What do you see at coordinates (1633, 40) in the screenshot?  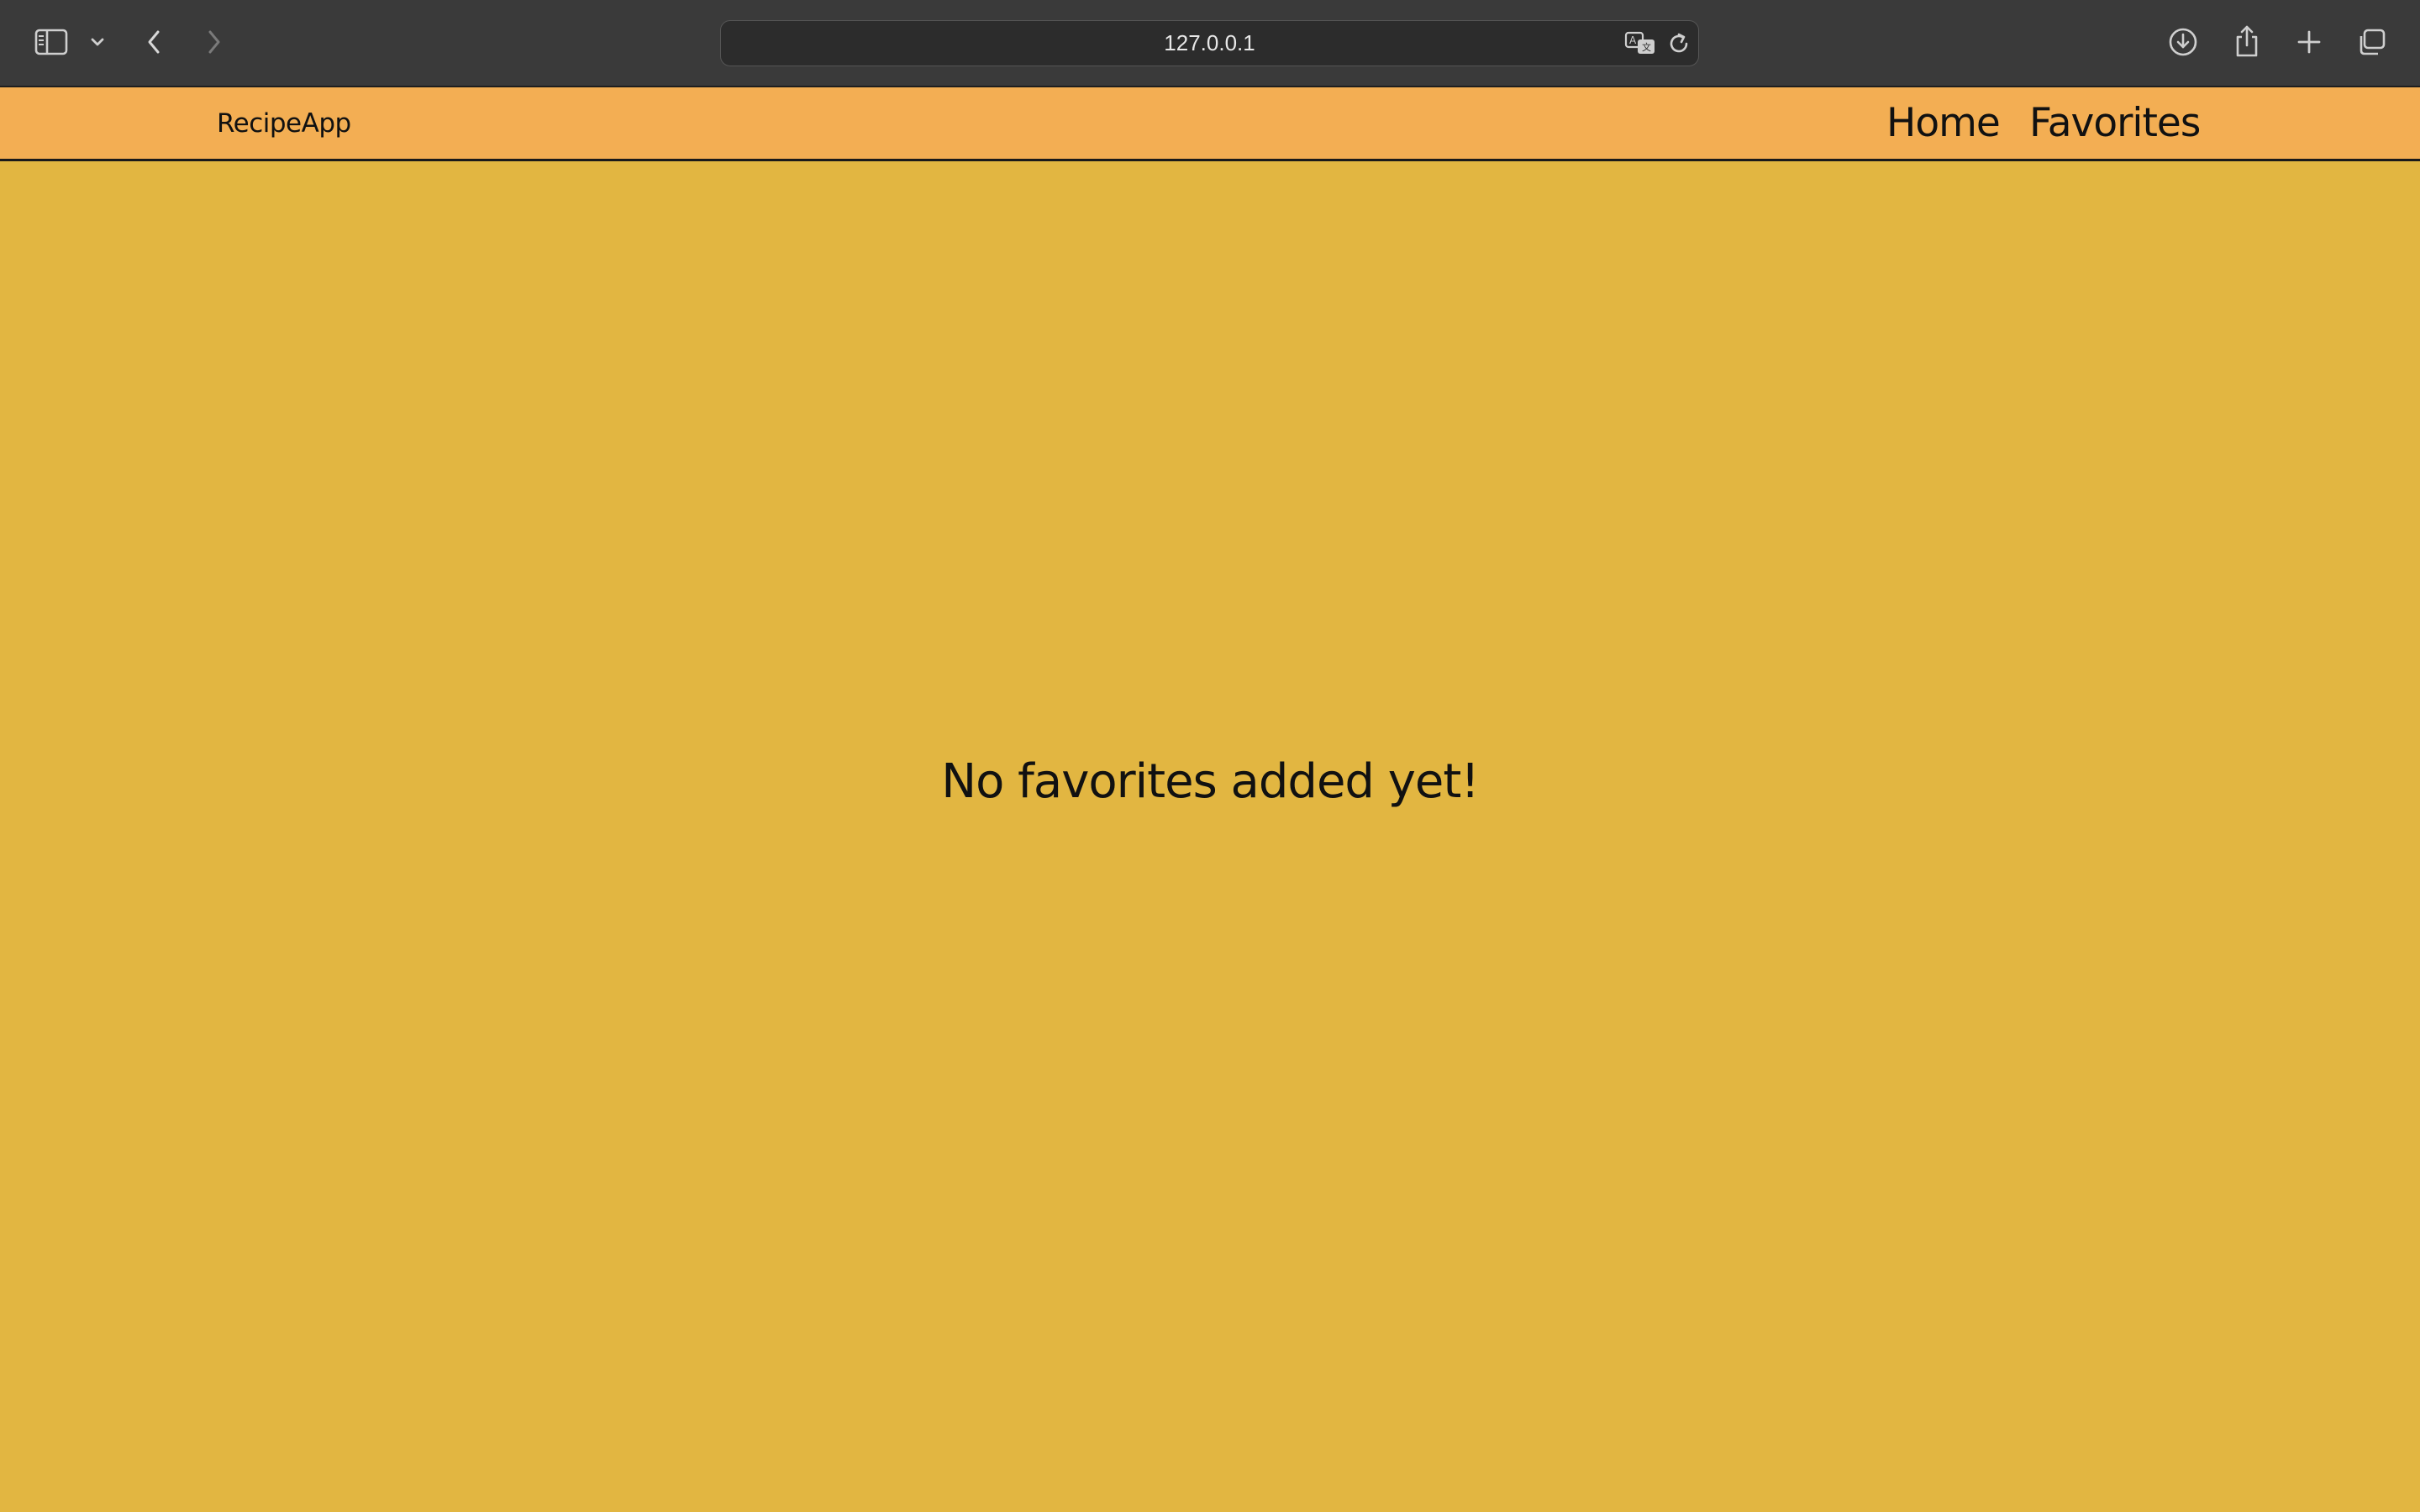 I see `svg-text: A` at bounding box center [1633, 40].